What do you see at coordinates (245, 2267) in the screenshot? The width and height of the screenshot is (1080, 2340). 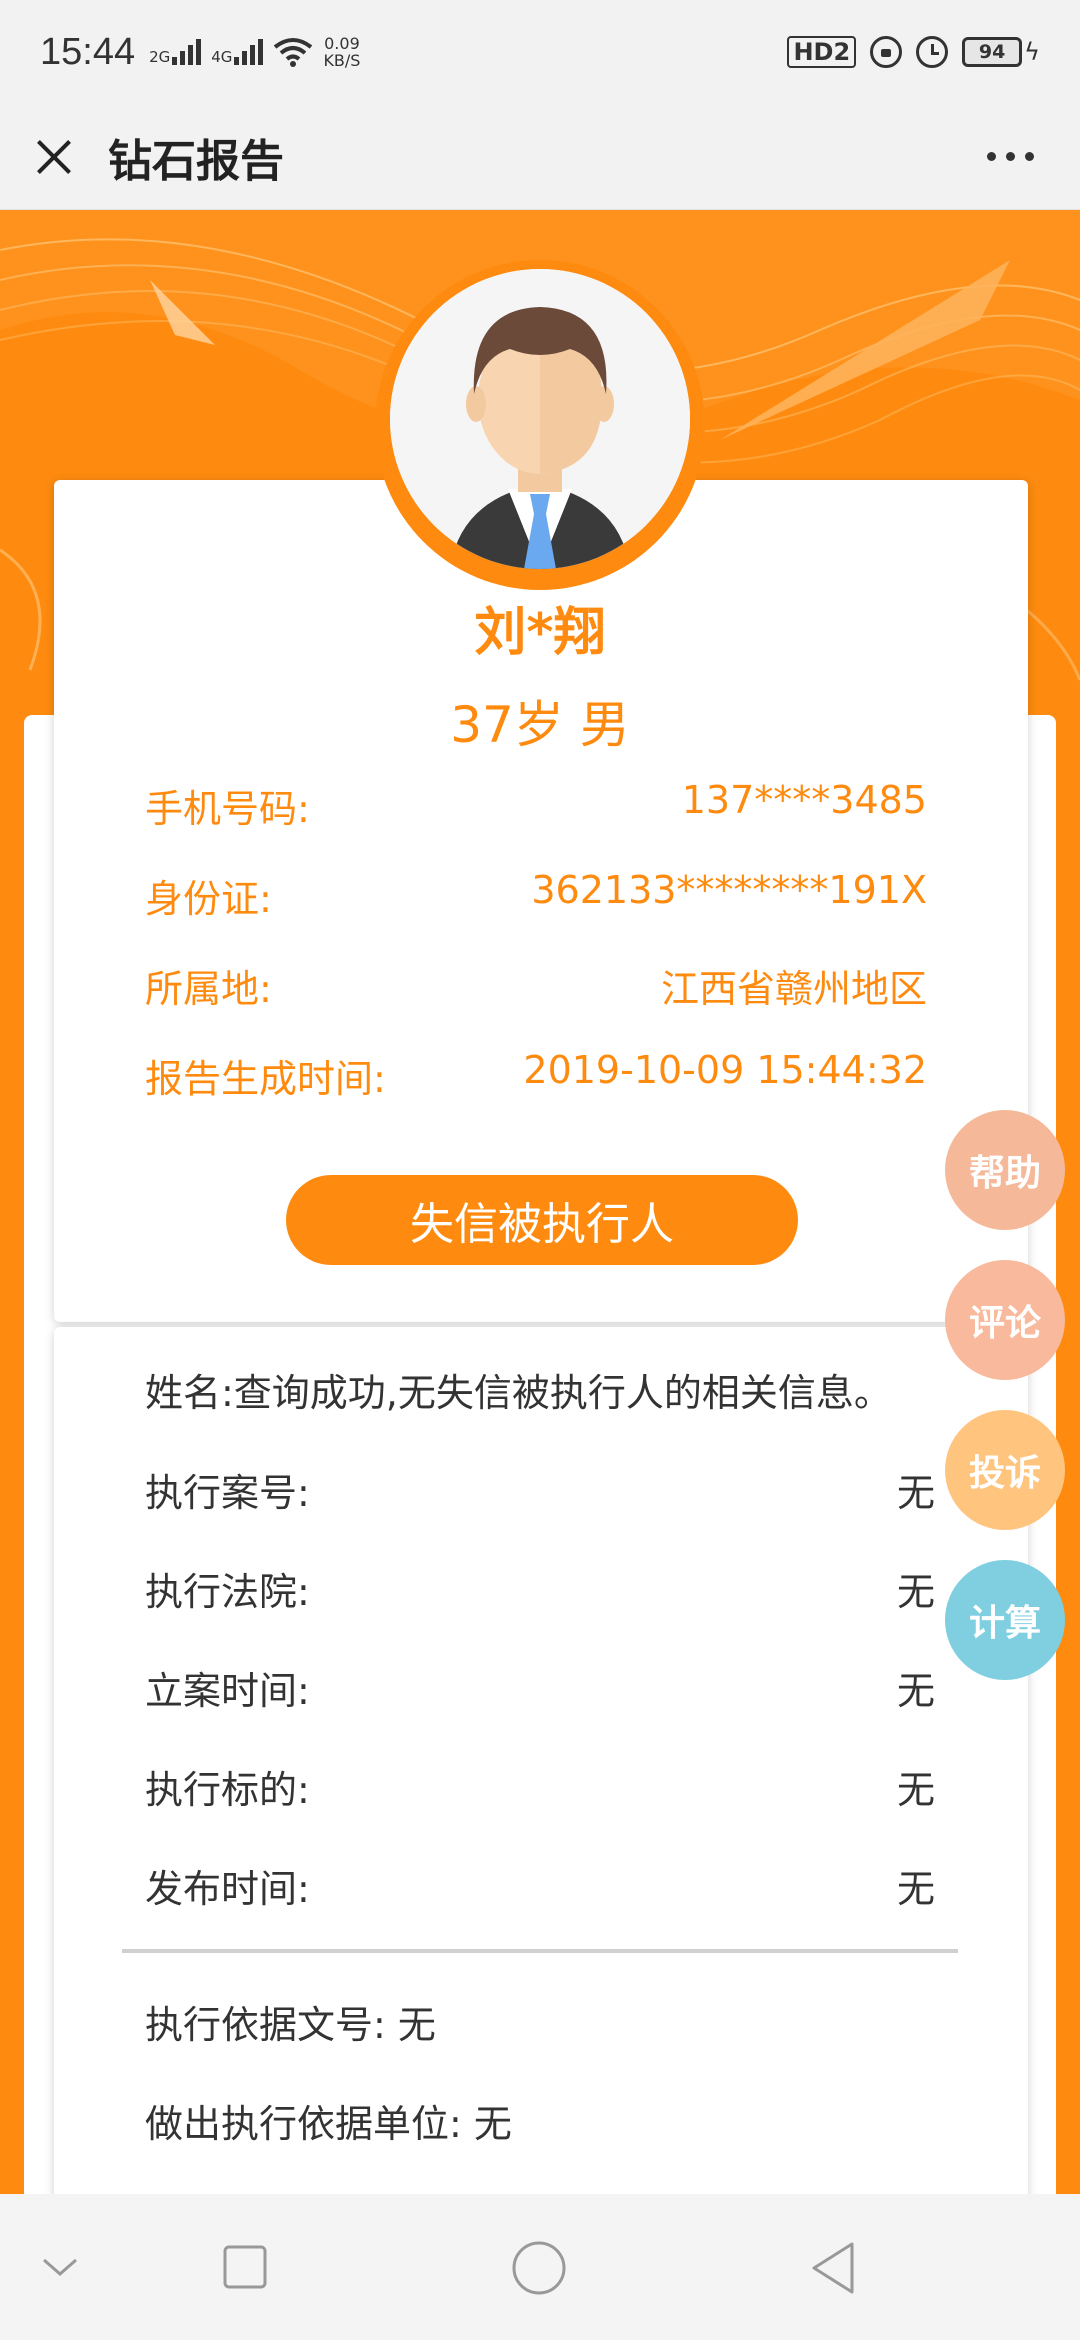 I see `recent-apps-icon` at bounding box center [245, 2267].